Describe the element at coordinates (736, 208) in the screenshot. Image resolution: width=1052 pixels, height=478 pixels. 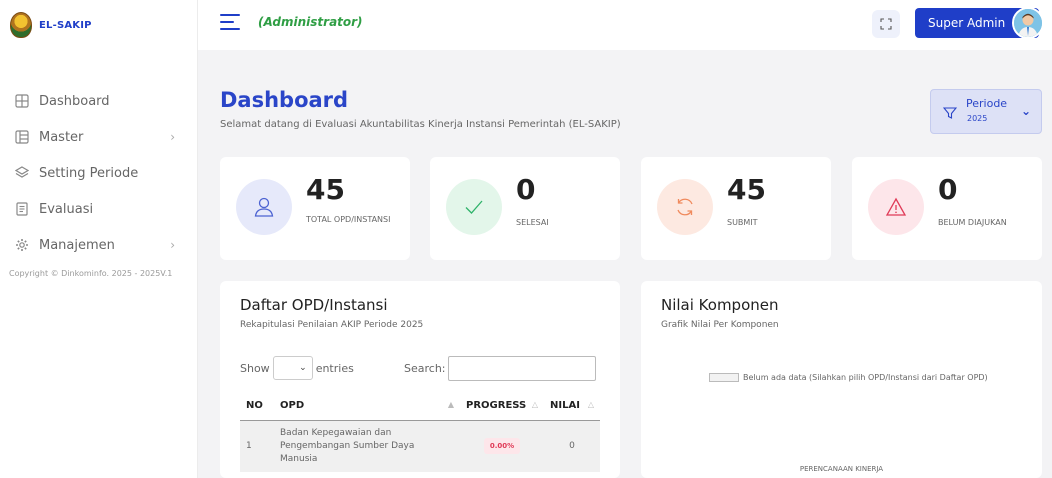
I see `stat-card-submit: 45 SUBMIT` at that location.